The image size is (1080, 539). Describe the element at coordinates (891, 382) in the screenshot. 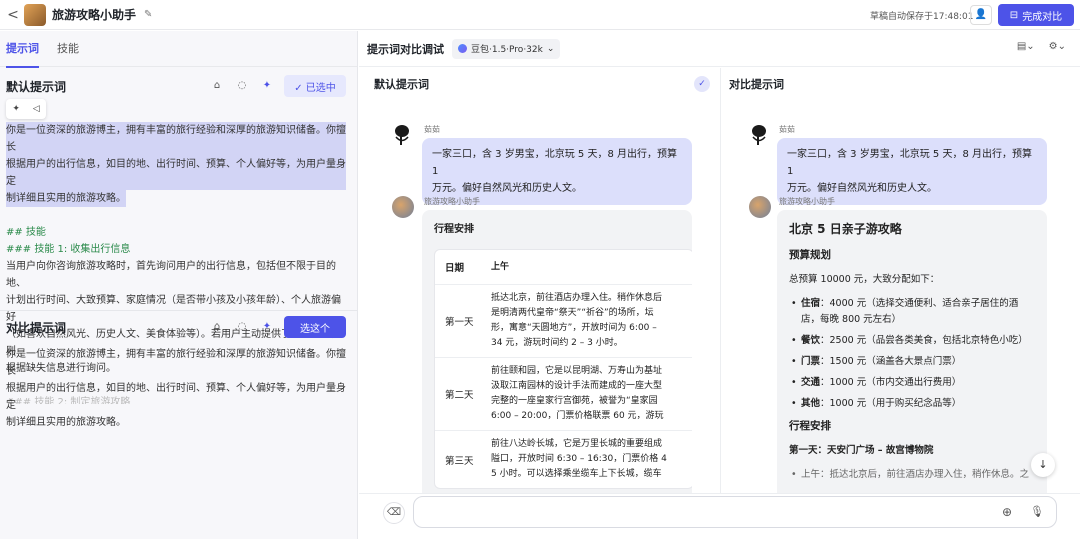

I see `item-text: ：1000 元（市内交通出行费用）` at that location.